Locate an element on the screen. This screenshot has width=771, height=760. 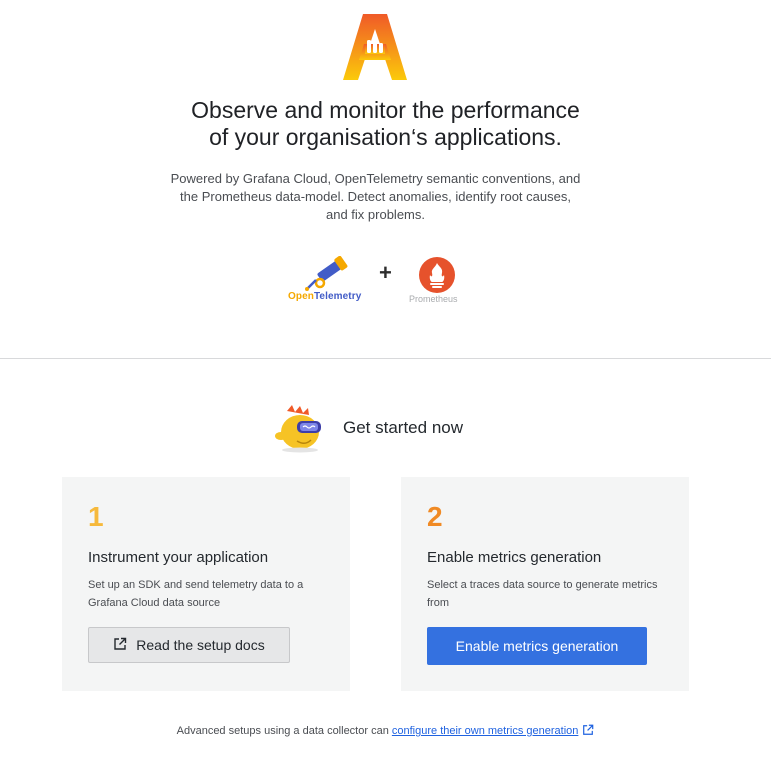
opentelemetry-label: OpenTelemetry is located at coordinates (324, 296).